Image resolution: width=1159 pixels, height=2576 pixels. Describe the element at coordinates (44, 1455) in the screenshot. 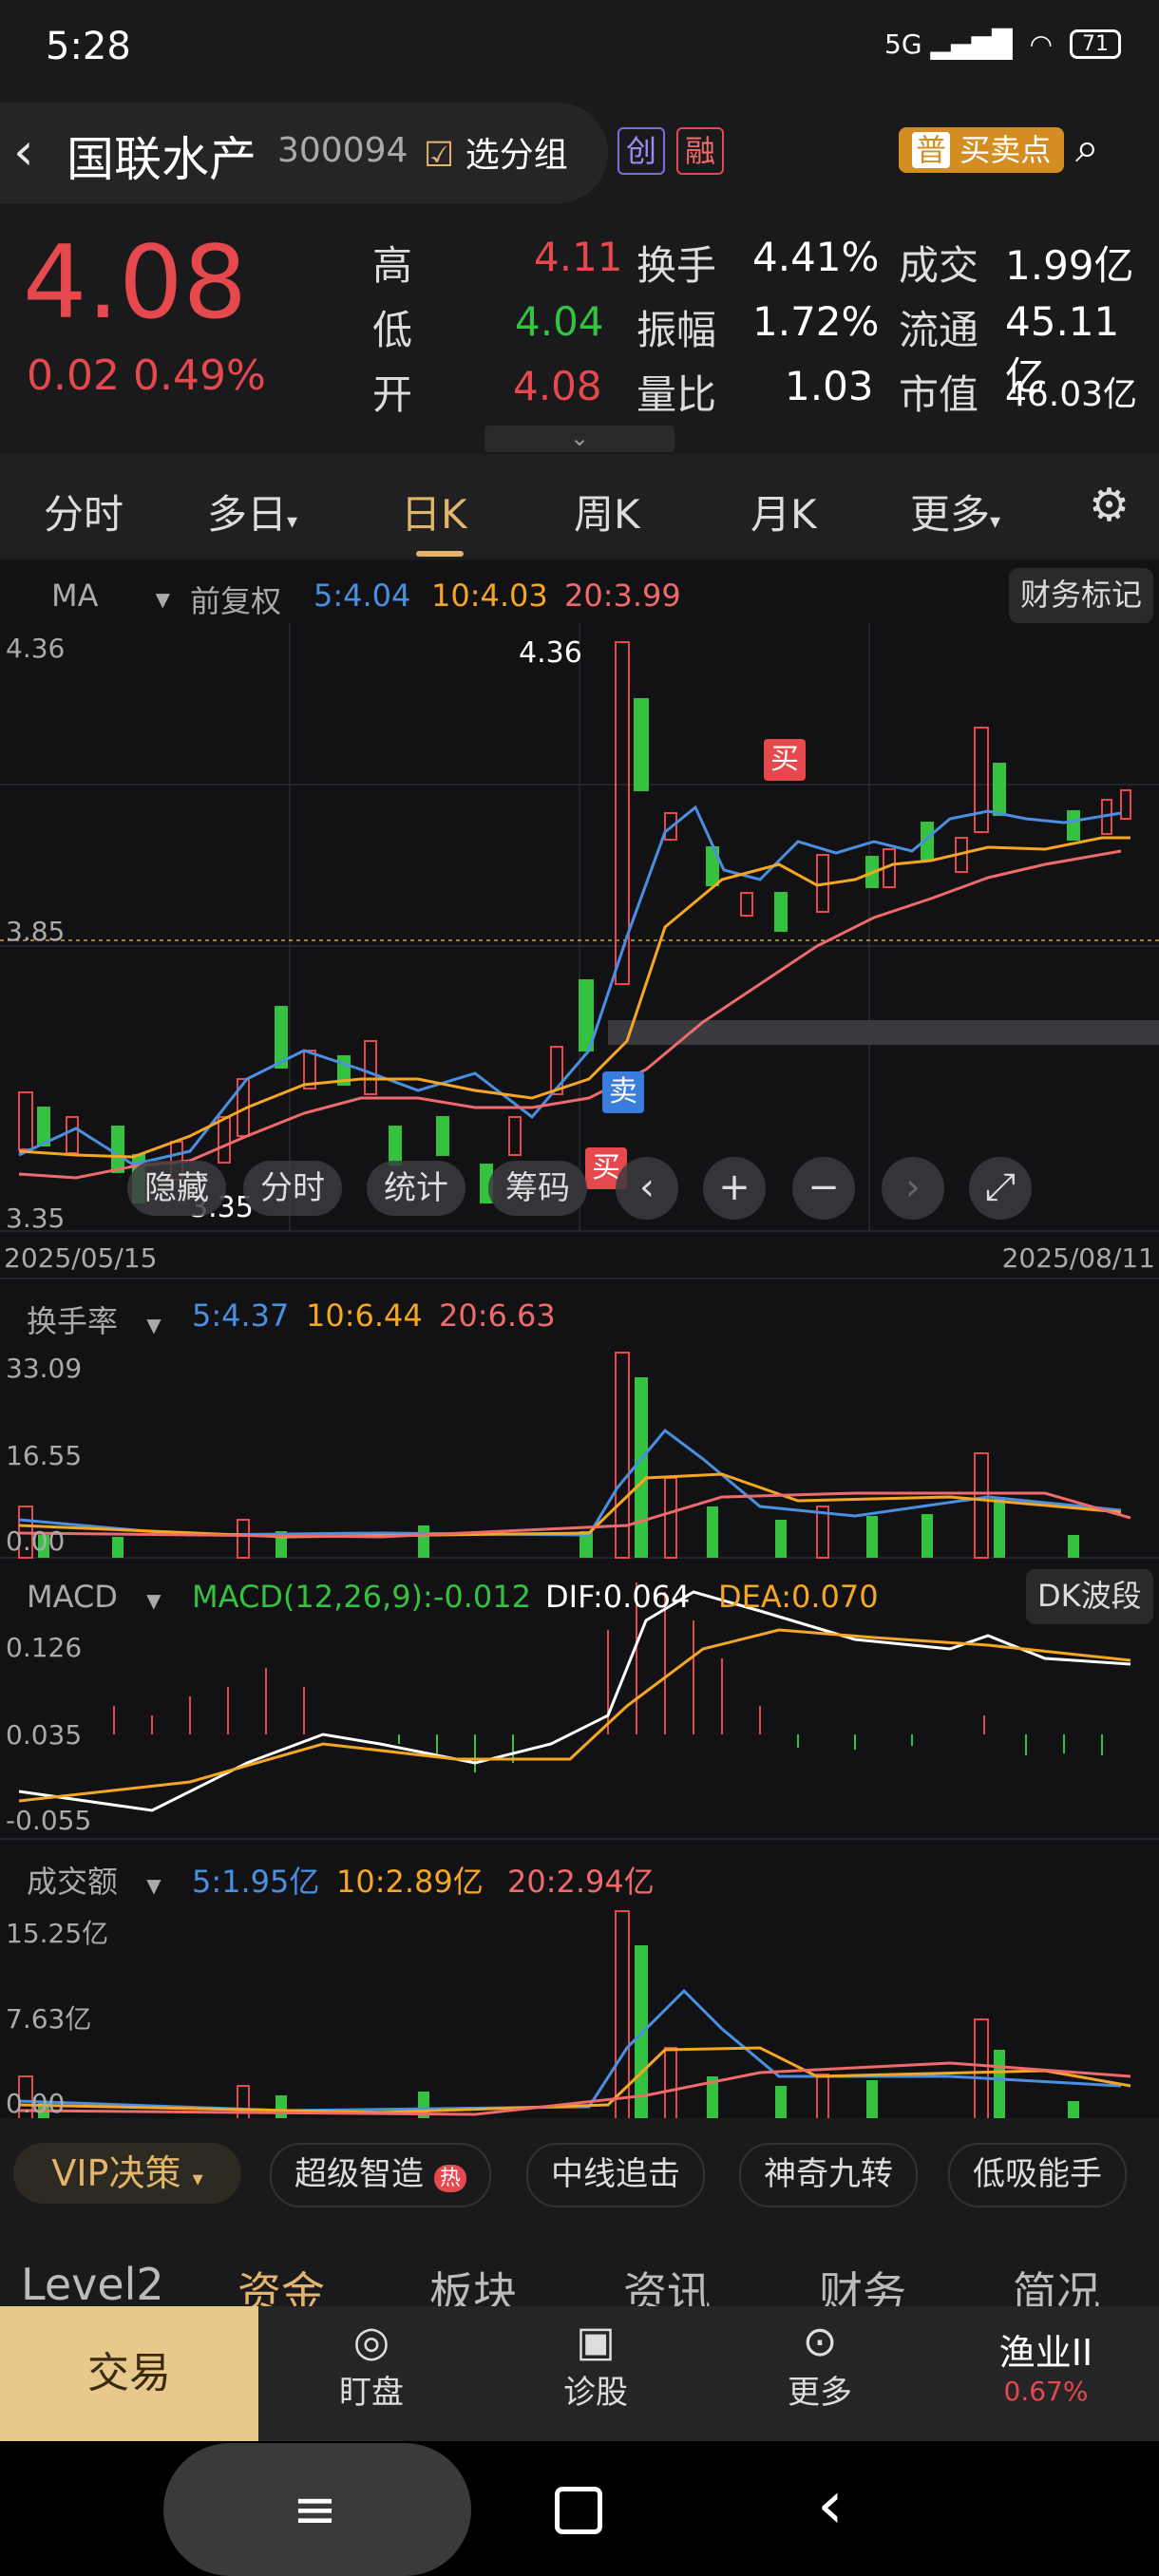

I see `turnover-y-mid: 16.55` at that location.